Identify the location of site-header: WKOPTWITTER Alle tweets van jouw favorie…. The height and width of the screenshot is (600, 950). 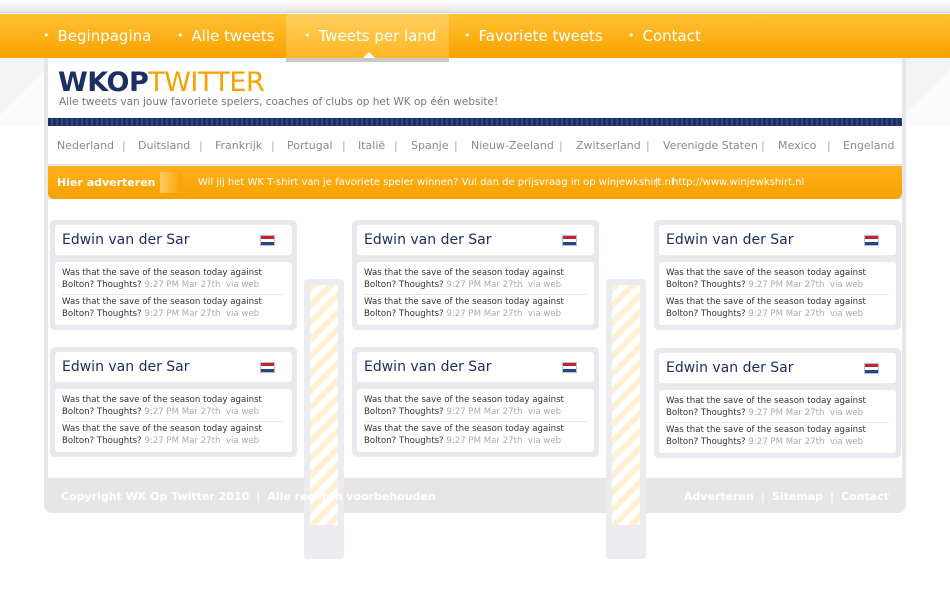
(475, 88).